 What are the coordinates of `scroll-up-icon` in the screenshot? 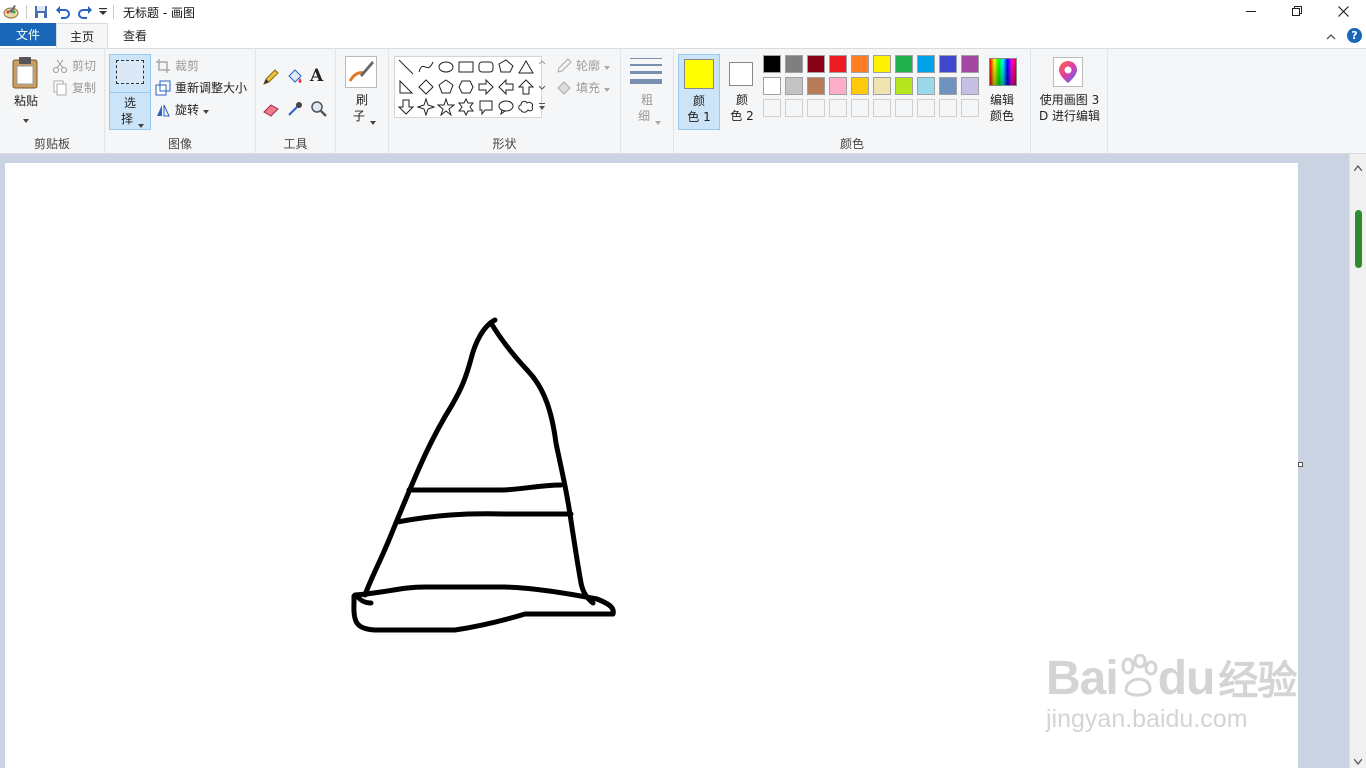 It's located at (1358, 167).